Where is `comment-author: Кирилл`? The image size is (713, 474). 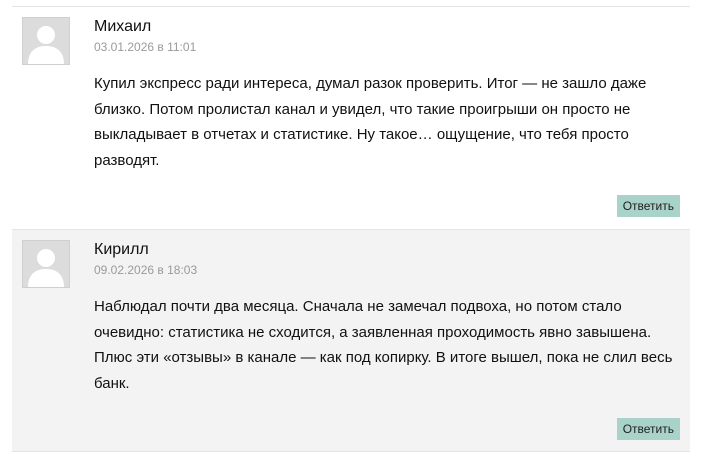
comment-author: Кирилл is located at coordinates (121, 249).